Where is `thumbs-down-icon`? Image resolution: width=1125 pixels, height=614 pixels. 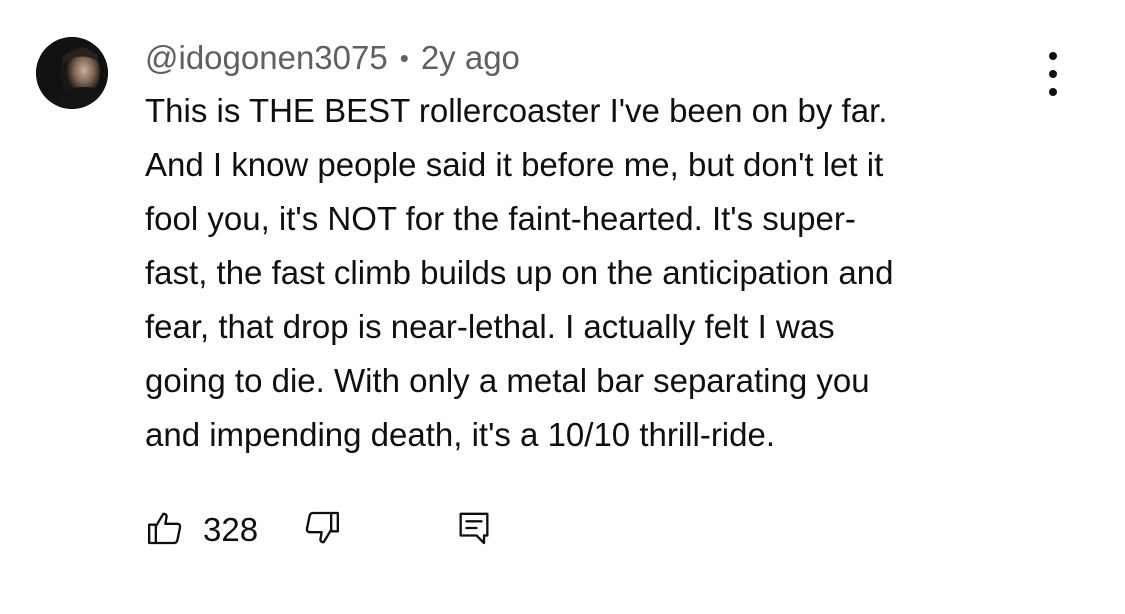
thumbs-down-icon is located at coordinates (322, 530).